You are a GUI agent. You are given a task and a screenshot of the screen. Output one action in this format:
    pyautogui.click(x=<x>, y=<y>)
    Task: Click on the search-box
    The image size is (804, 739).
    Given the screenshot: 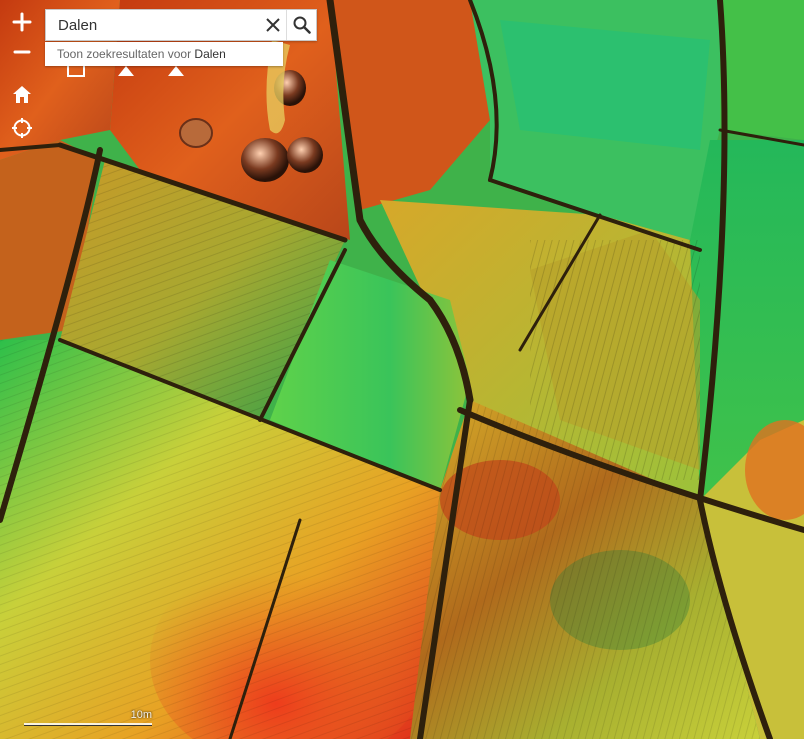 What is the action you would take?
    pyautogui.click(x=181, y=25)
    